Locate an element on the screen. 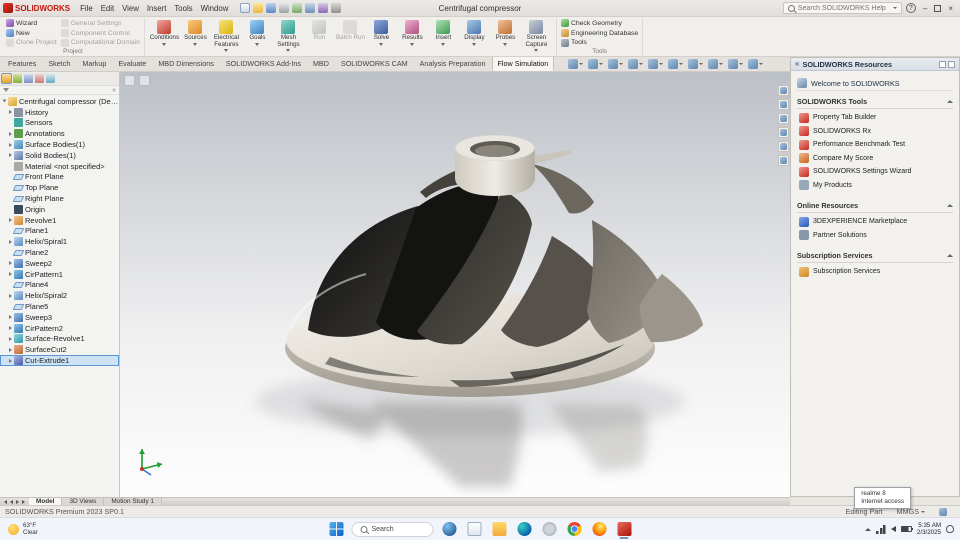  feature-tree-root: Centrifugal compressor (Default) <<De is located at coordinates (59, 101).